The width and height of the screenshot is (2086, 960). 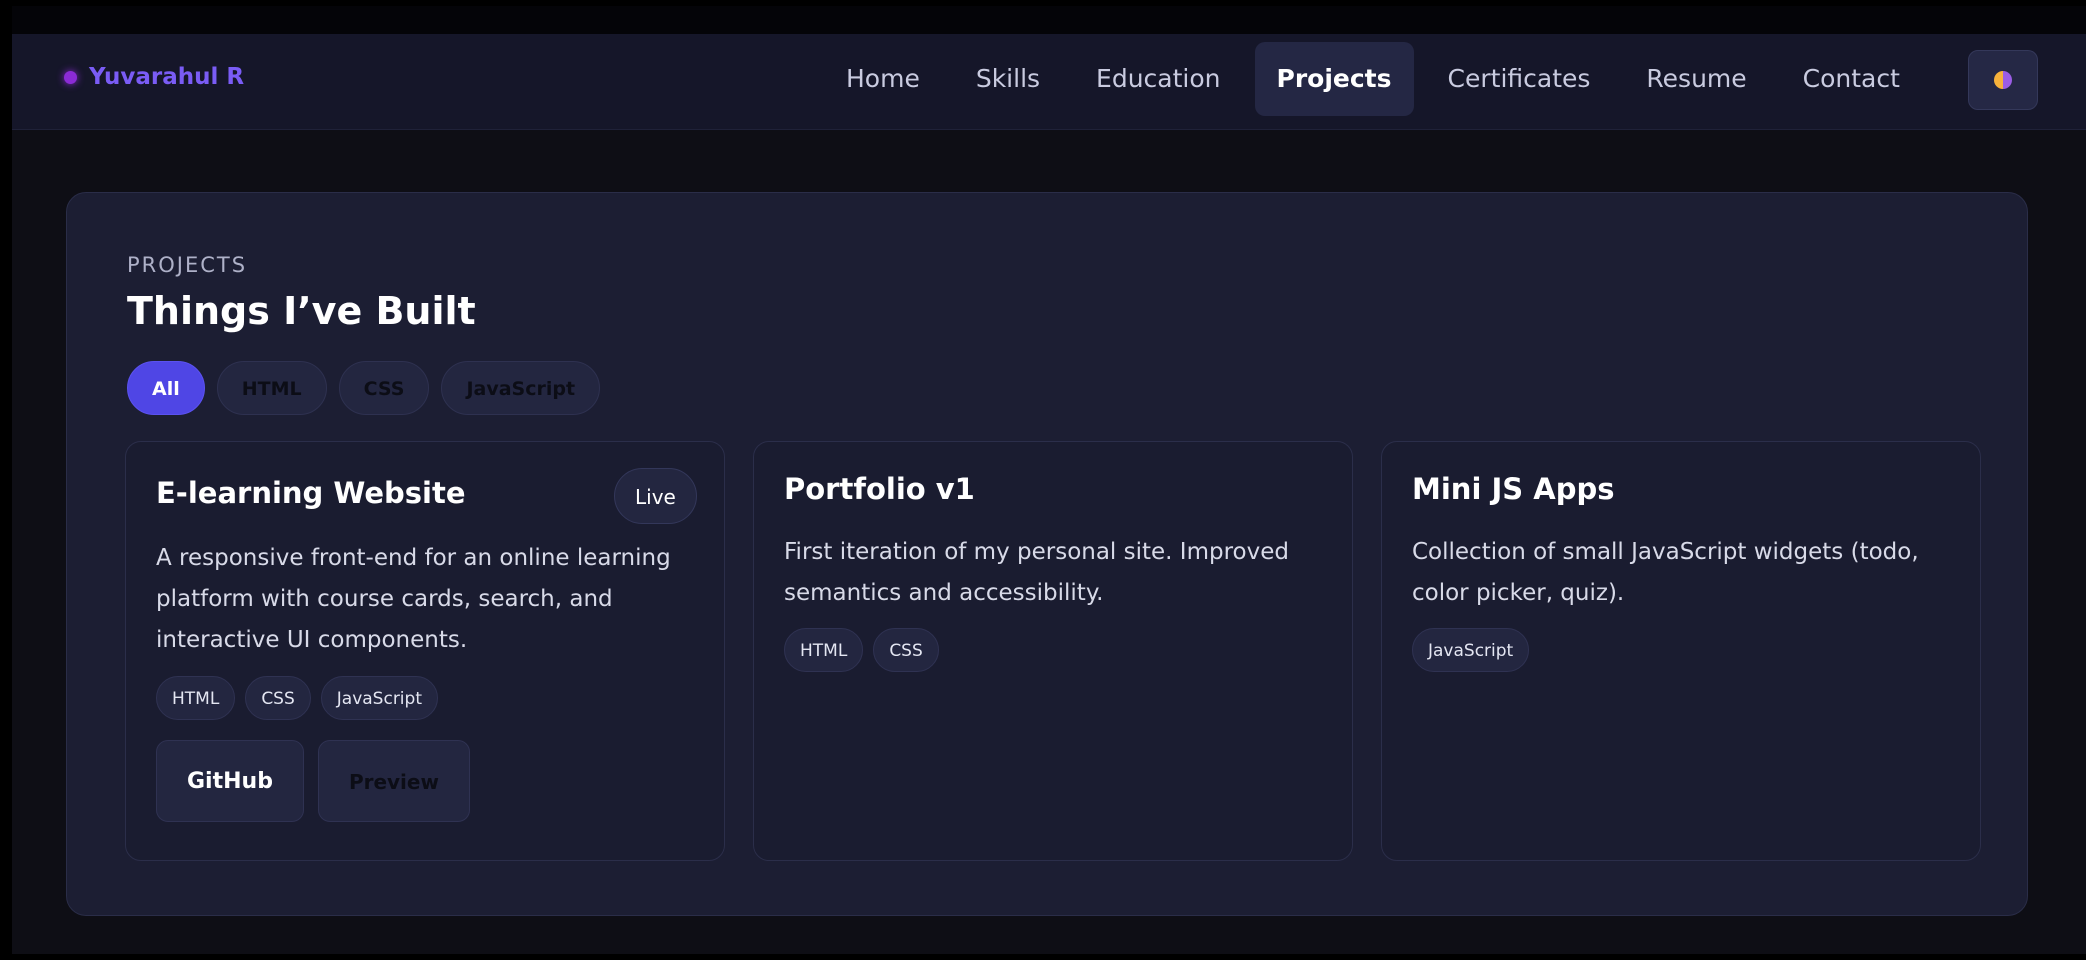 What do you see at coordinates (271, 388) in the screenshot?
I see `filter-html: HTML` at bounding box center [271, 388].